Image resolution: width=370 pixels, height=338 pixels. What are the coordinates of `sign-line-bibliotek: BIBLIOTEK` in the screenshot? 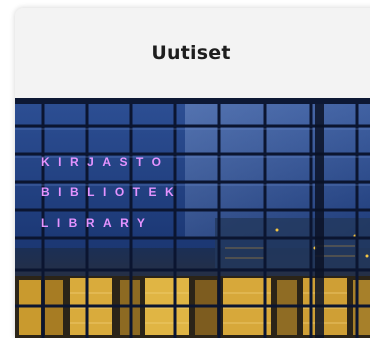 It's located at (111, 192).